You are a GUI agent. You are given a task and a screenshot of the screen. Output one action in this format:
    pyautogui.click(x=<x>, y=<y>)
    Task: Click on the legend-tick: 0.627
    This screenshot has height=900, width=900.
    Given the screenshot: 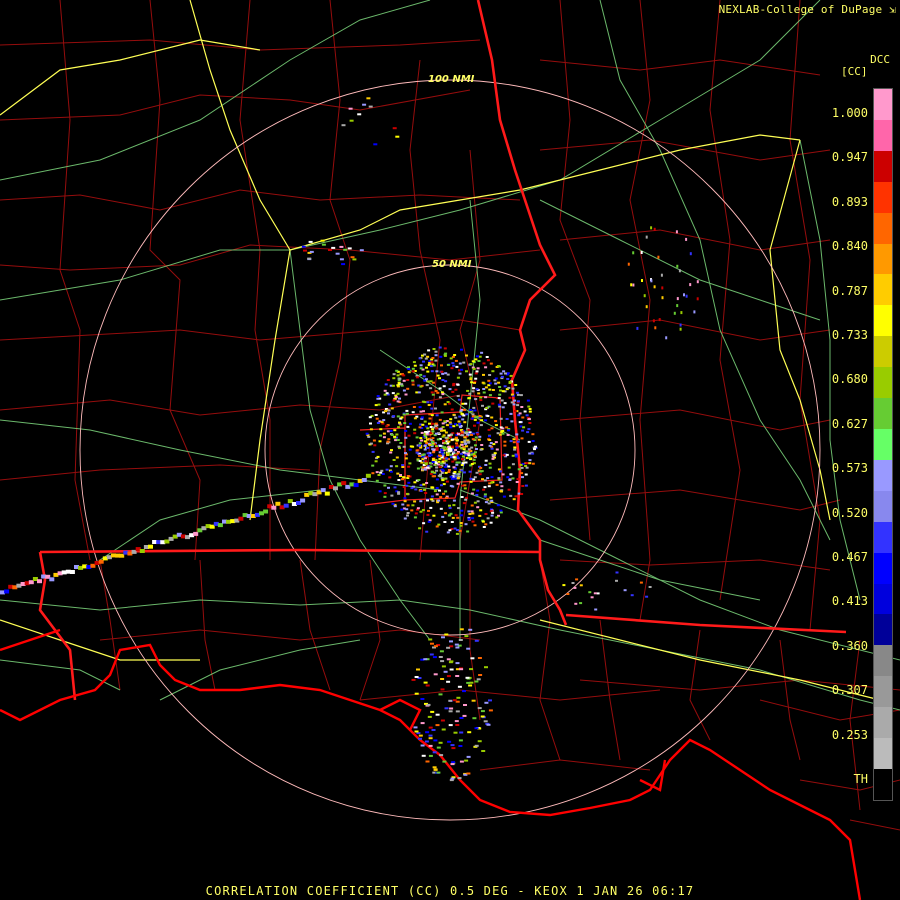 What is the action you would take?
    pyautogui.click(x=849, y=423)
    